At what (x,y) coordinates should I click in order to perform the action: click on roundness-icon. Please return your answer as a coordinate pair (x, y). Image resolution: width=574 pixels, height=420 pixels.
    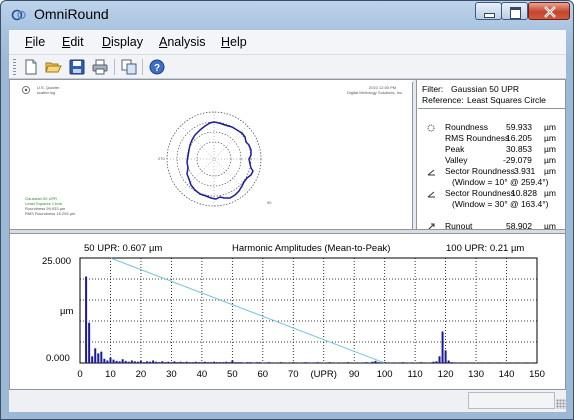
    Looking at the image, I should click on (431, 128).